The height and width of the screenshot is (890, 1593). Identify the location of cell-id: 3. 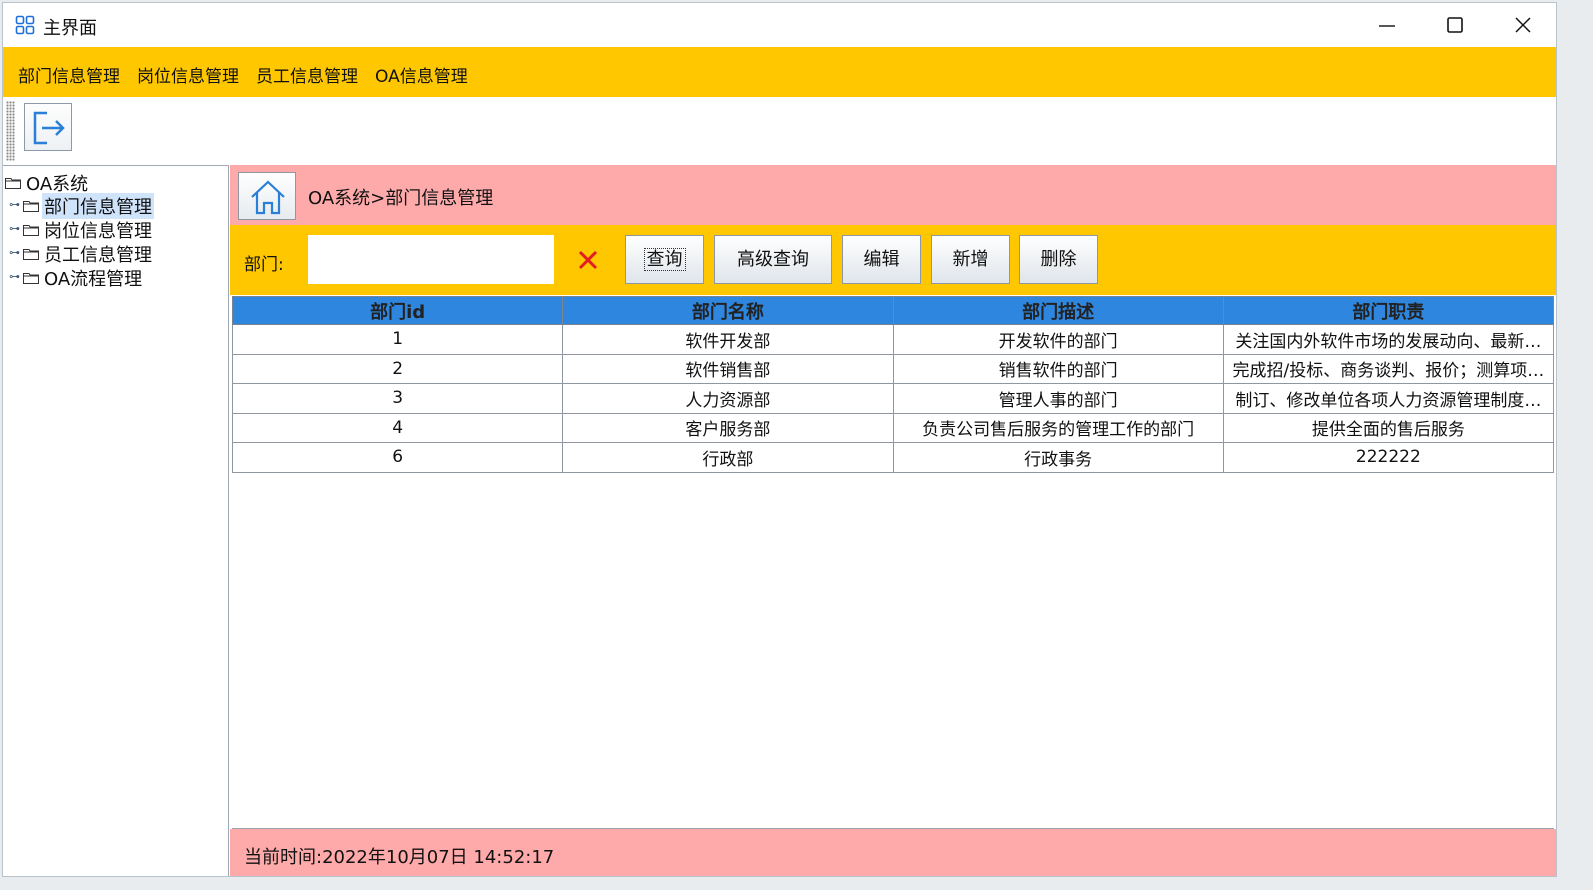
(397, 398).